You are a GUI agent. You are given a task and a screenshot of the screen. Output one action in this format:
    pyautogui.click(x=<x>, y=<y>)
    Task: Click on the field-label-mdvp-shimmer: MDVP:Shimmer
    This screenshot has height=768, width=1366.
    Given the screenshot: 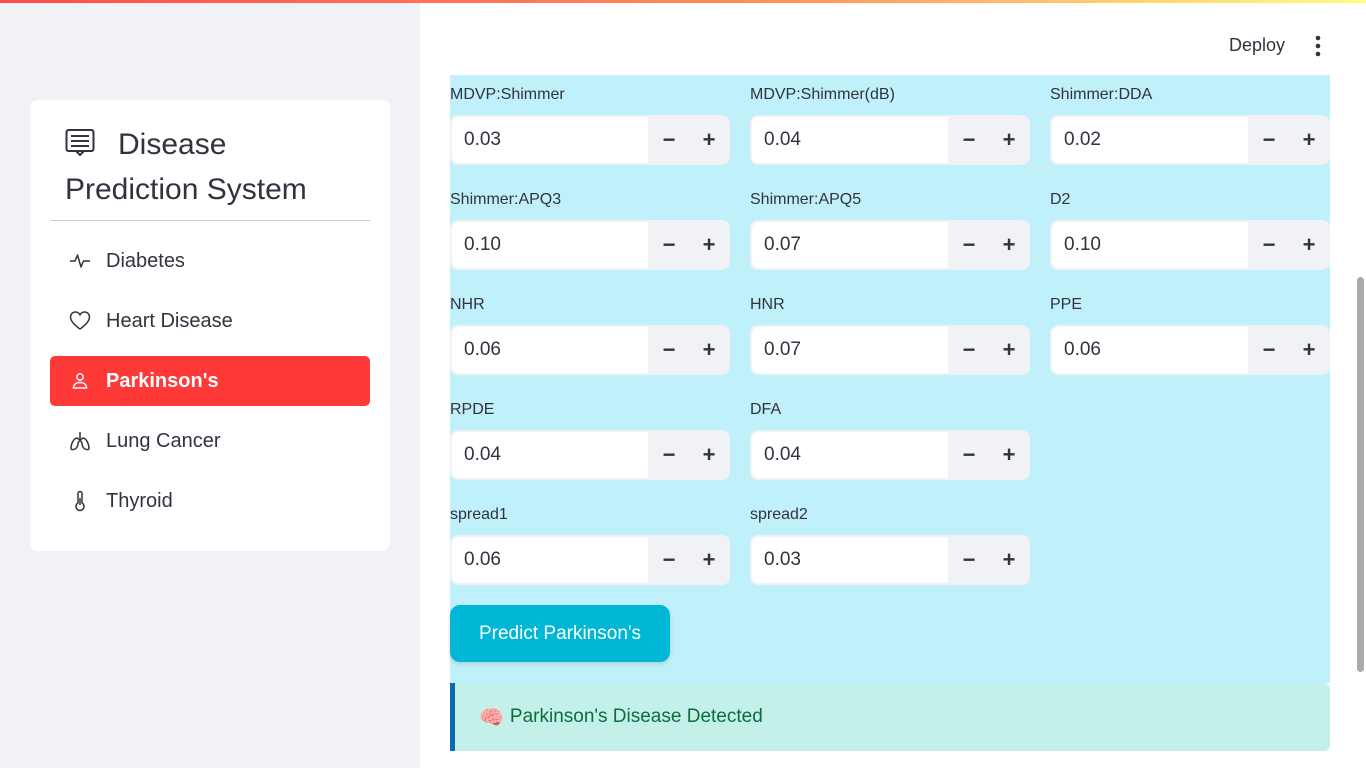 What is the action you would take?
    pyautogui.click(x=507, y=94)
    